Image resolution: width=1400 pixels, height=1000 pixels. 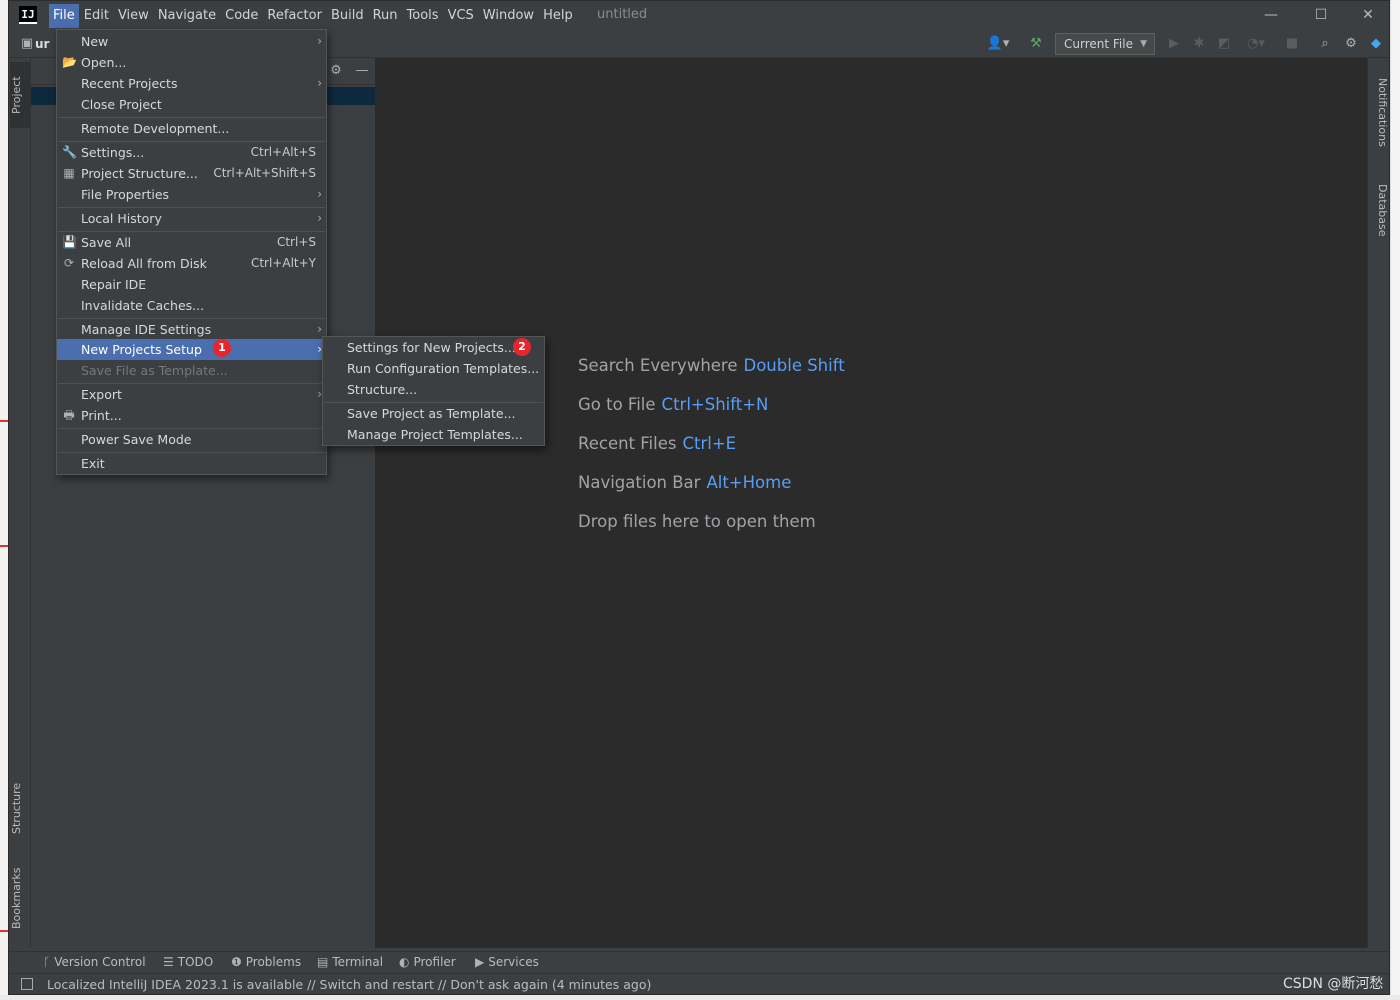 I want to click on menu-edit: Edit, so click(x=96, y=16).